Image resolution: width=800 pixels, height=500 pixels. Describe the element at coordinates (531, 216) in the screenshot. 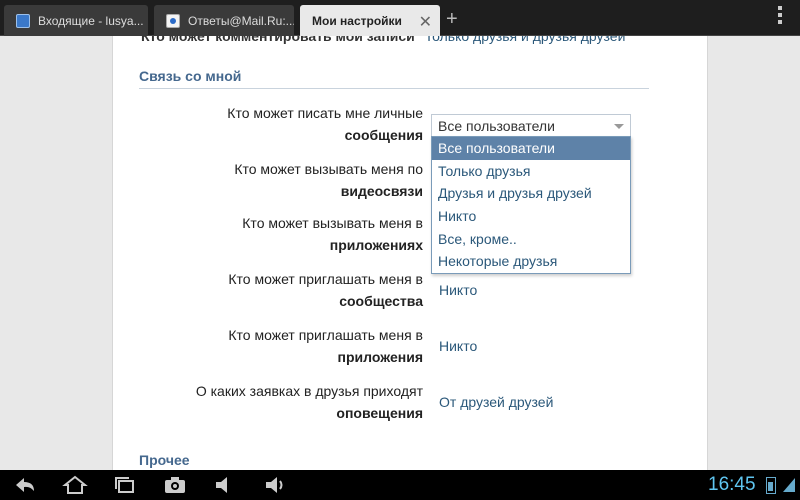

I see `option-nobody: Никто` at that location.